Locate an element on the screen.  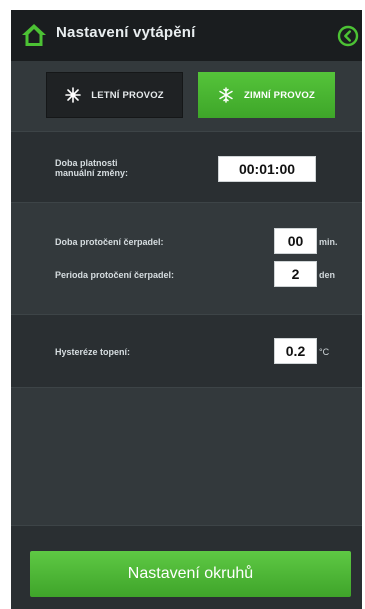
pump-duration-unit: min. is located at coordinates (328, 242).